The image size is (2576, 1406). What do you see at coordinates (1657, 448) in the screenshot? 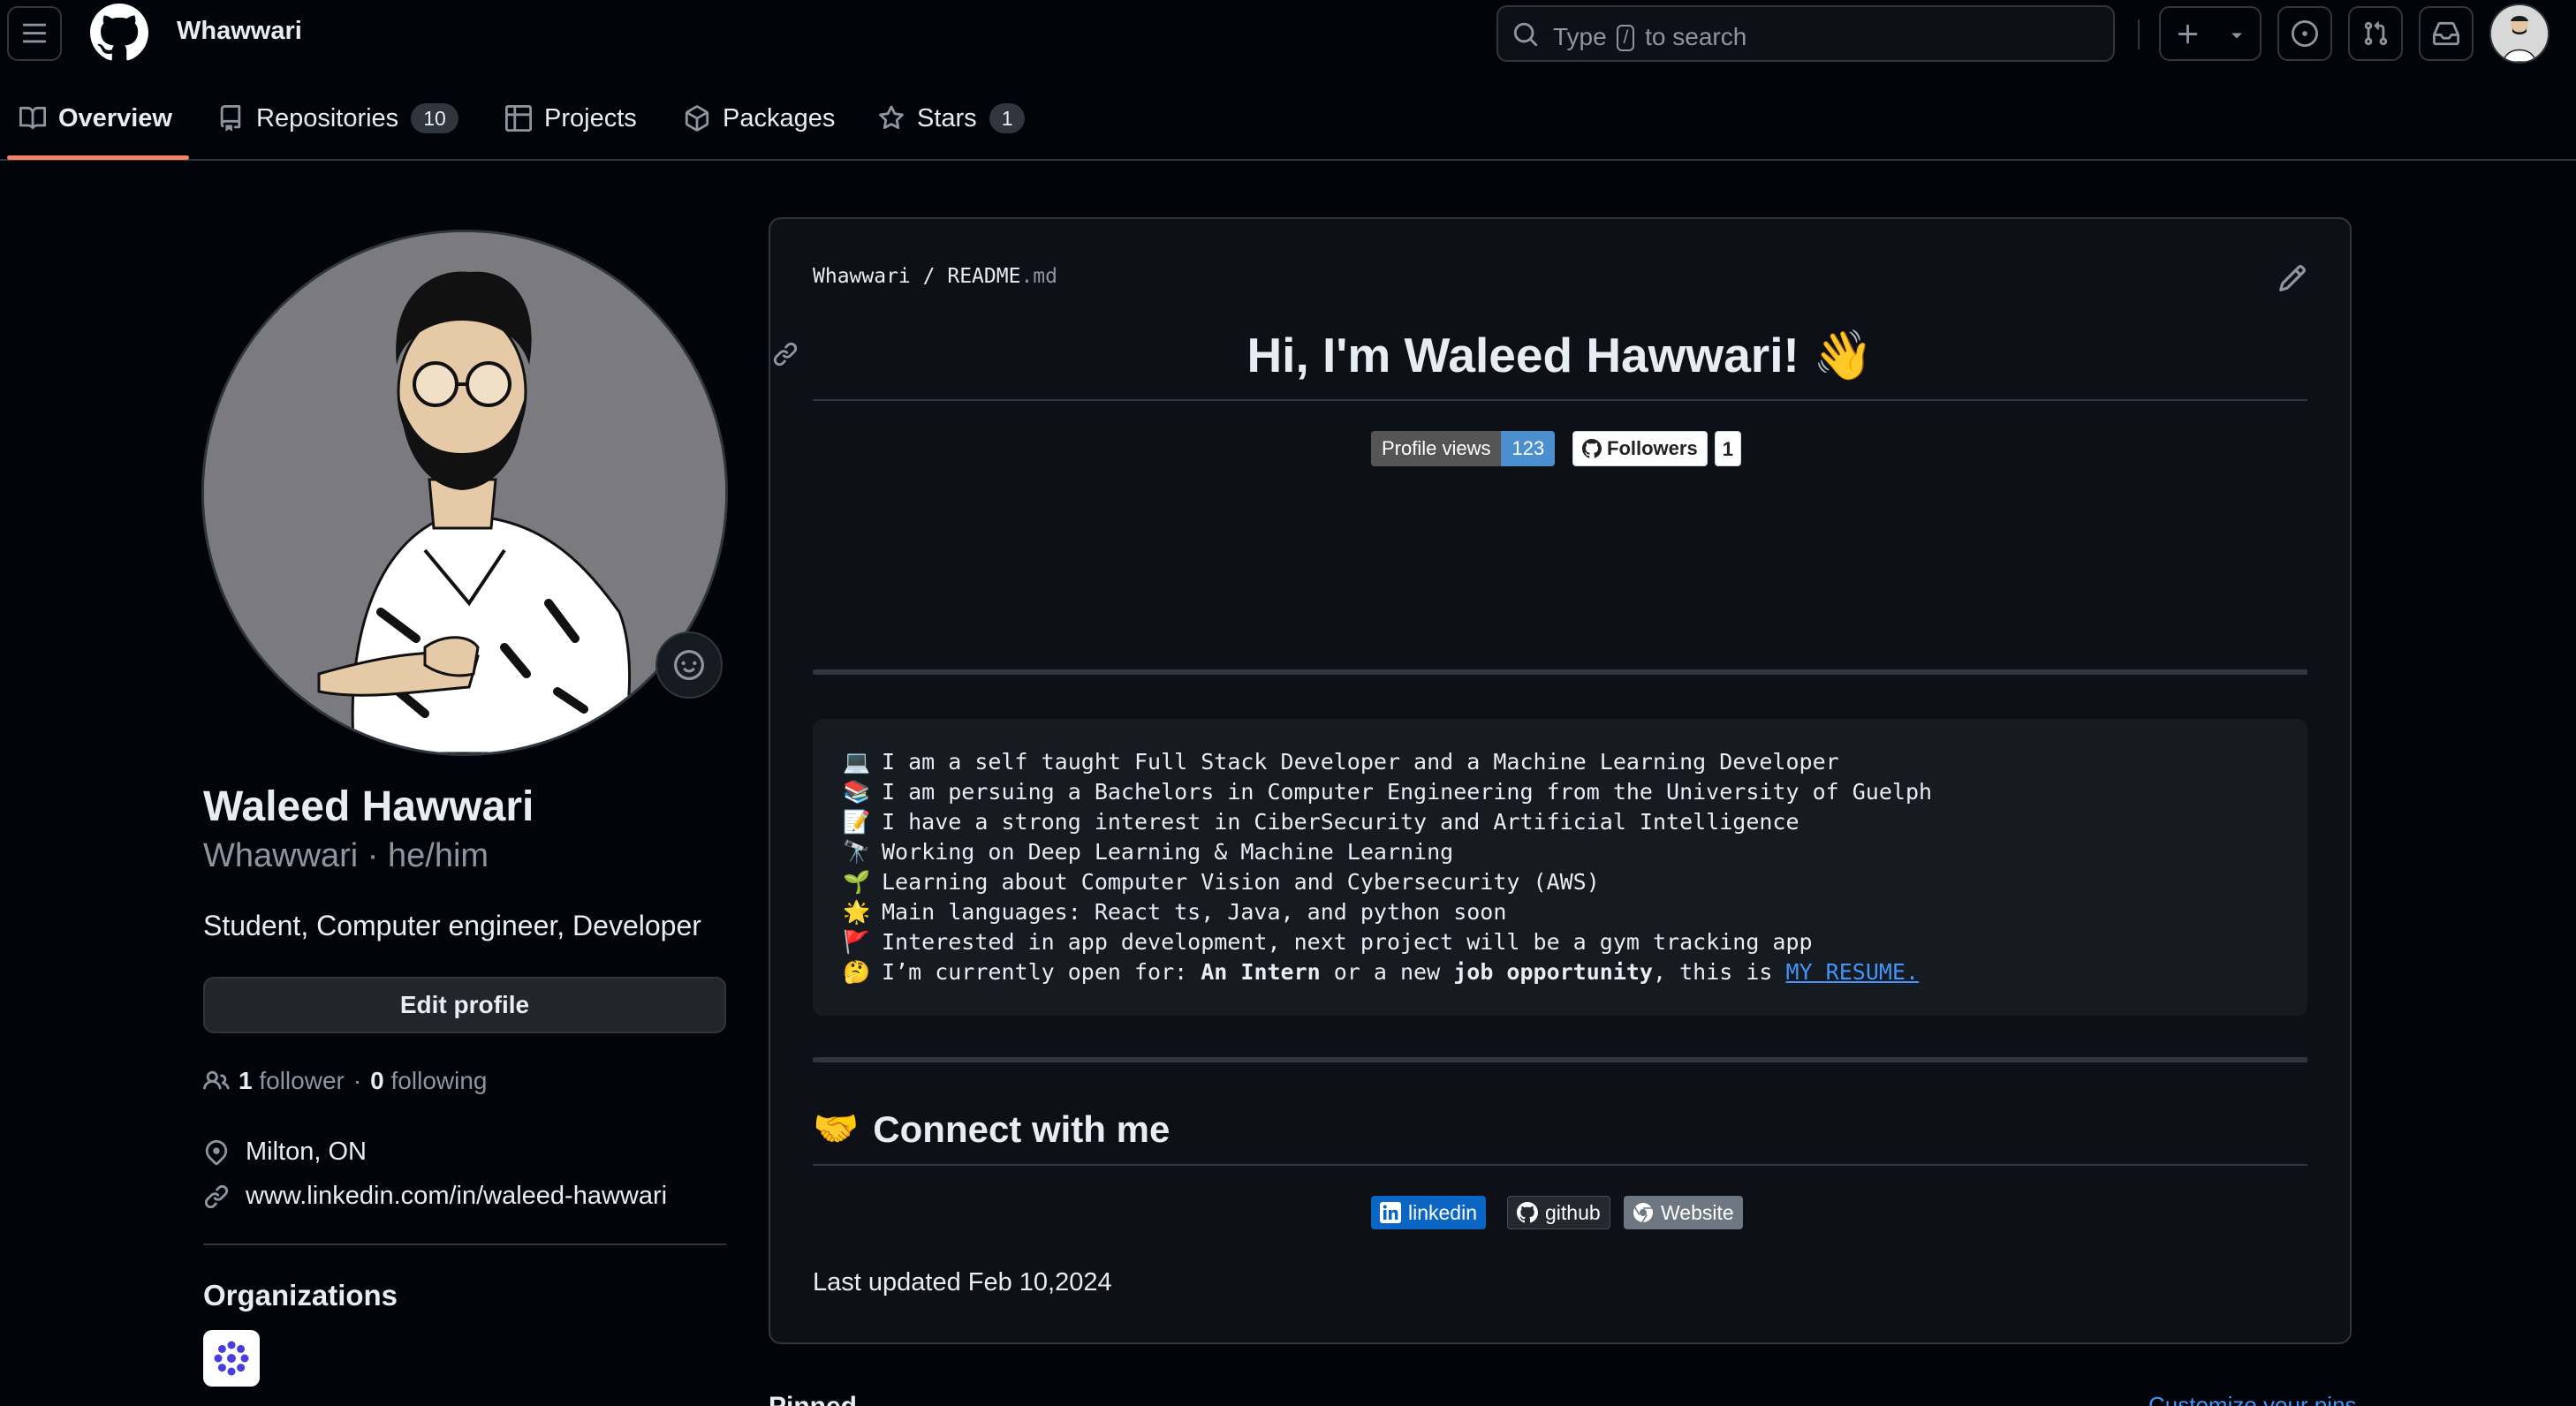
I see `followers-badge: Followers 1` at bounding box center [1657, 448].